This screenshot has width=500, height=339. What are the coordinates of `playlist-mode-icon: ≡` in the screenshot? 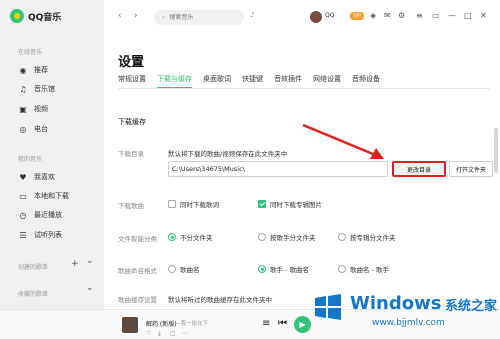 It's located at (266, 323).